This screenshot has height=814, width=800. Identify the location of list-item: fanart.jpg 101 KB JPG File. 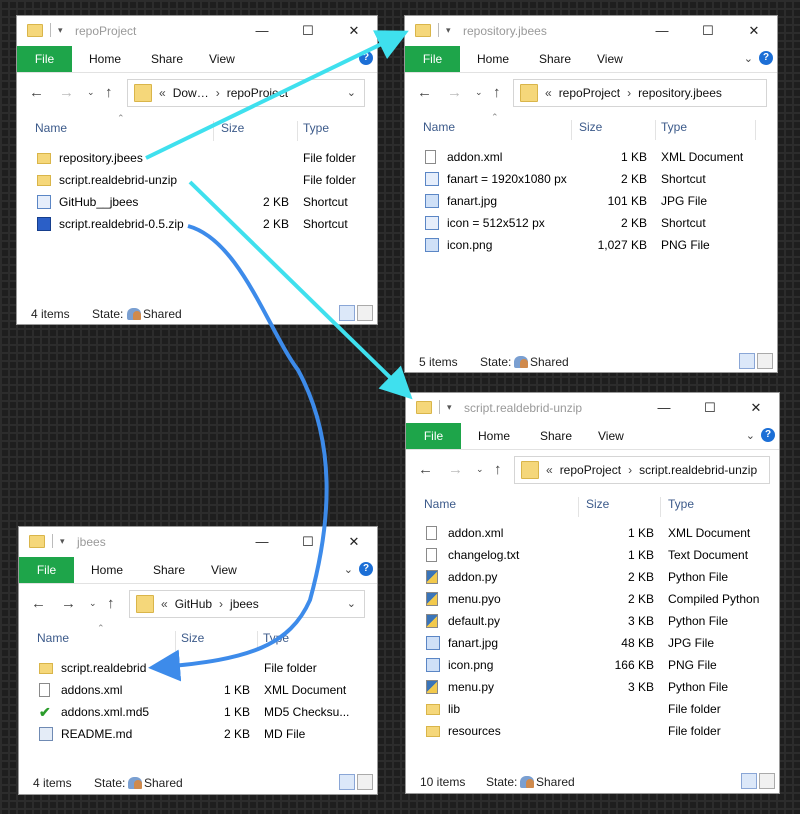
(600, 201).